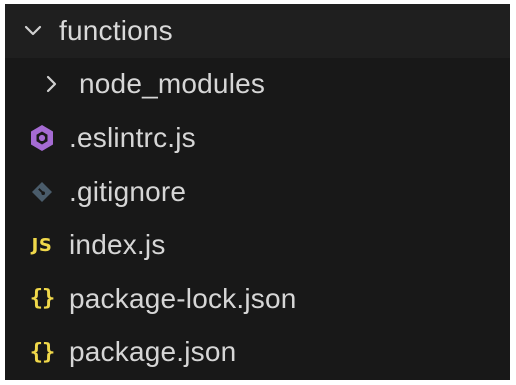  I want to click on folder-label: functions, so click(116, 30).